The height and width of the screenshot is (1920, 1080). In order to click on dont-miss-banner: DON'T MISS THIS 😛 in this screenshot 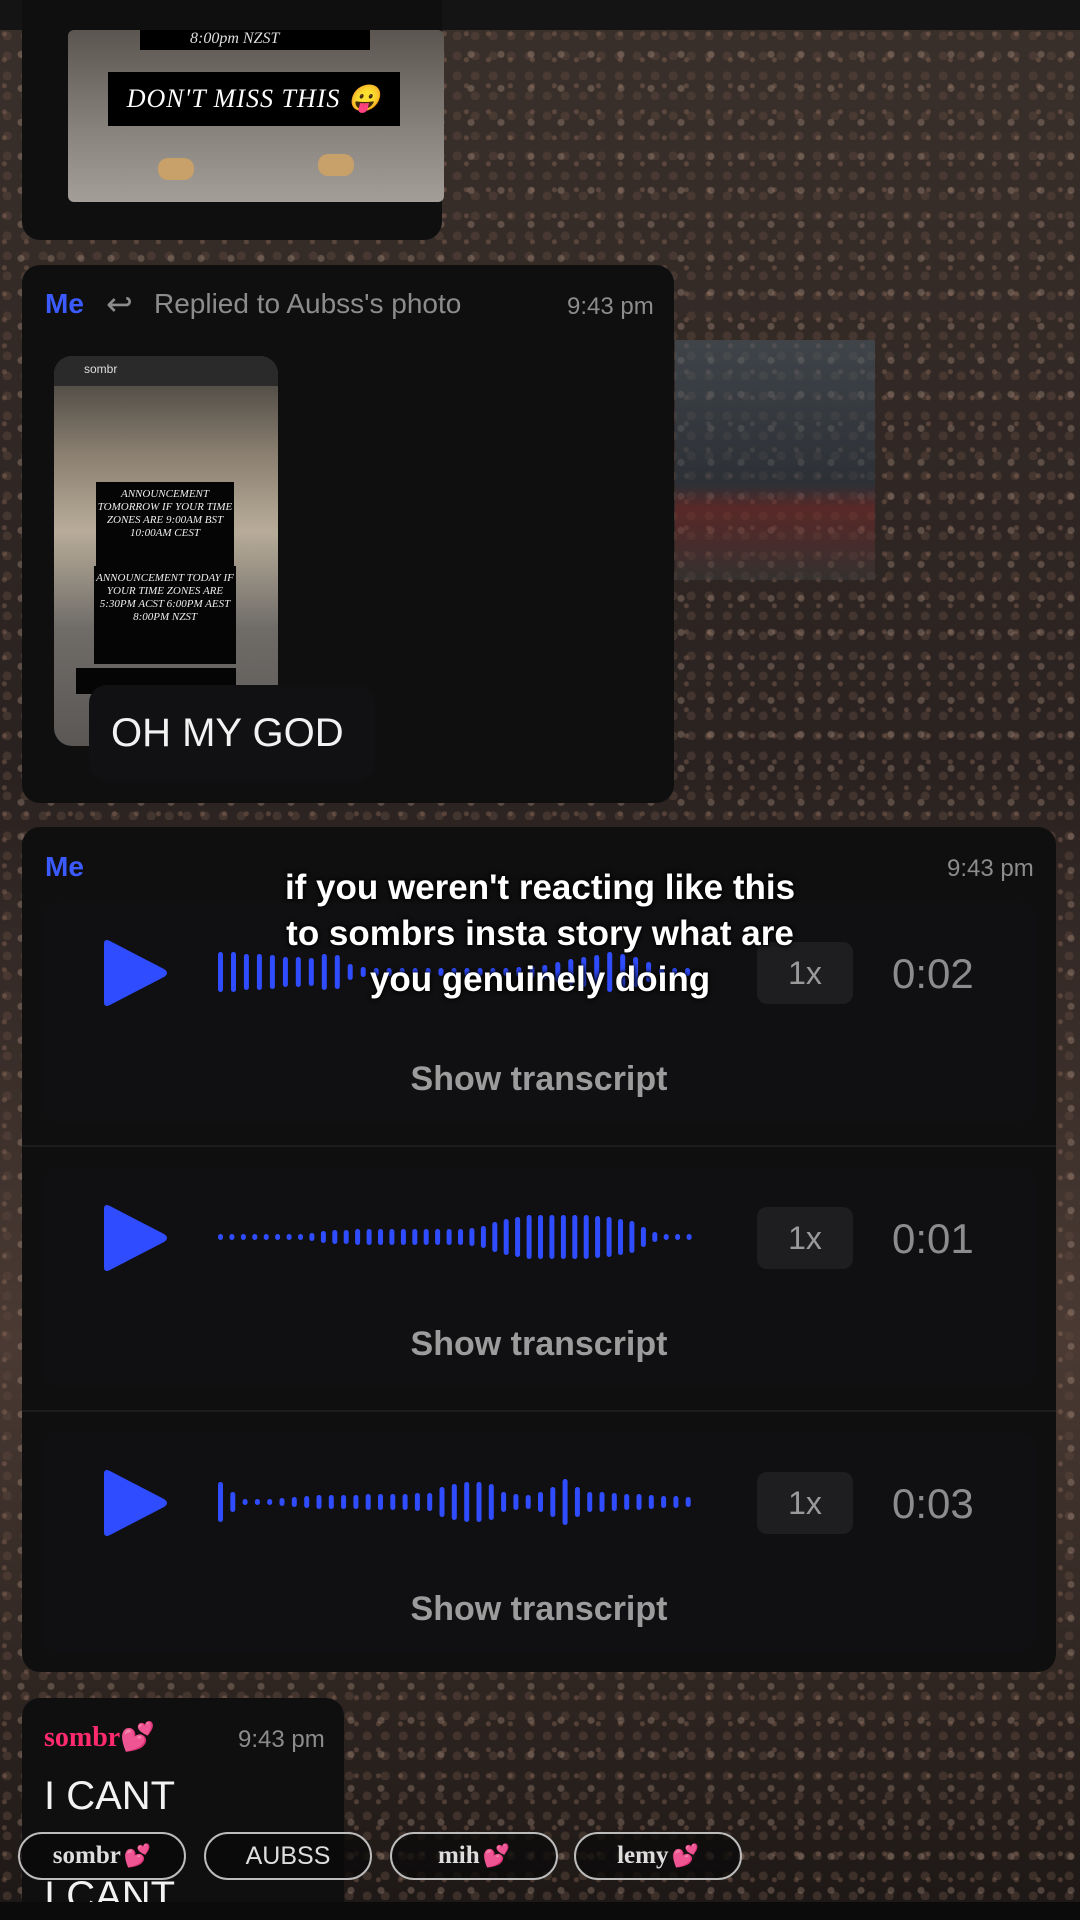, I will do `click(254, 99)`.